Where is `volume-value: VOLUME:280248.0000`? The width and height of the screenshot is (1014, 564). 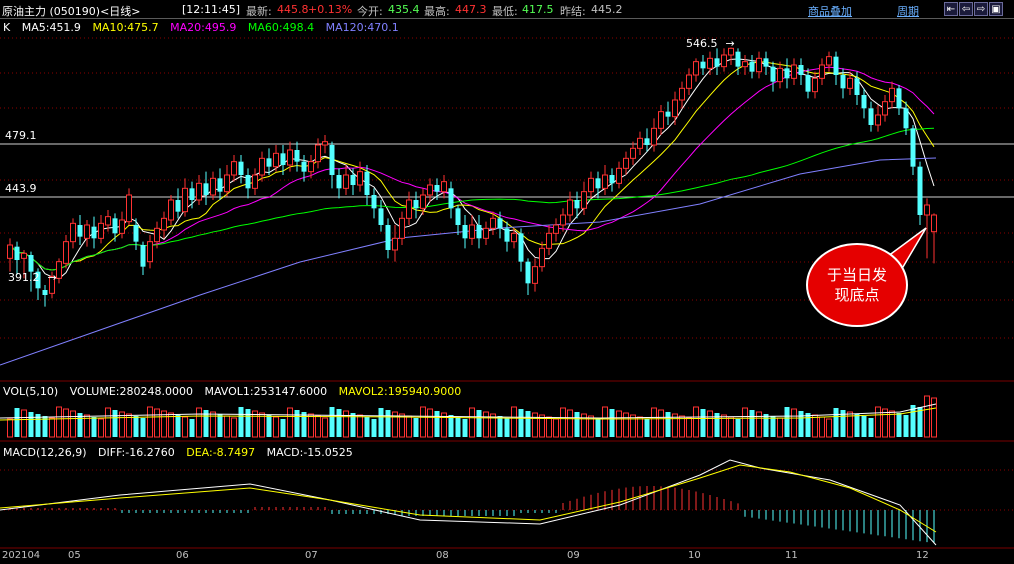
volume-value: VOLUME:280248.0000 is located at coordinates (131, 391).